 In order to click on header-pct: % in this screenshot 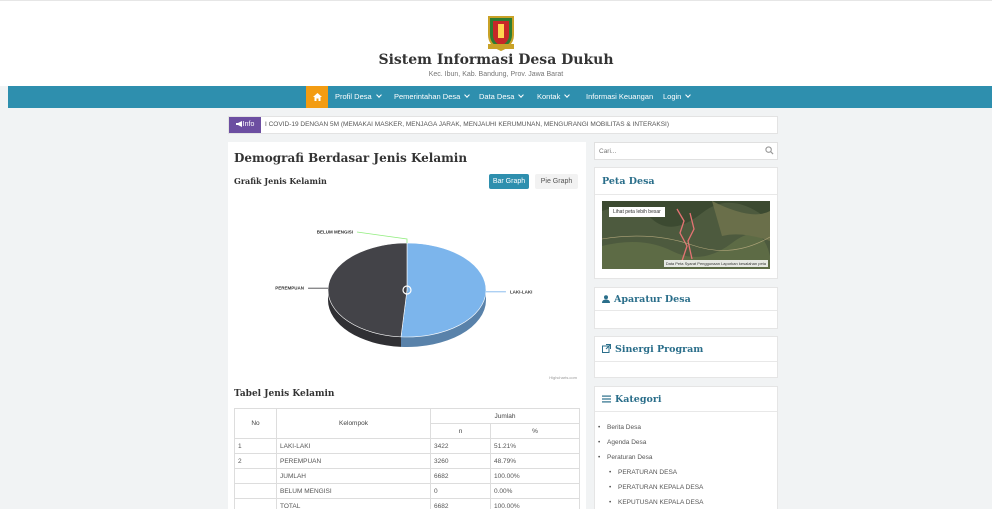, I will do `click(535, 431)`.